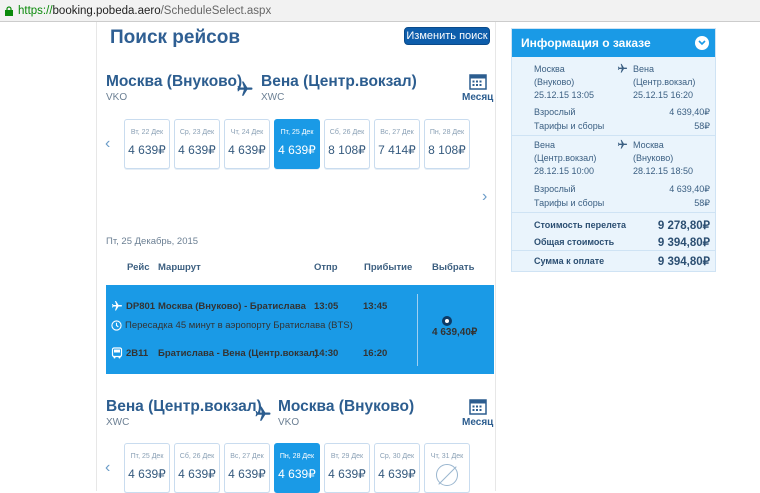 The image size is (760, 493). Describe the element at coordinates (247, 132) in the screenshot. I see `date-tile-day: Чт, 24 Дек` at that location.